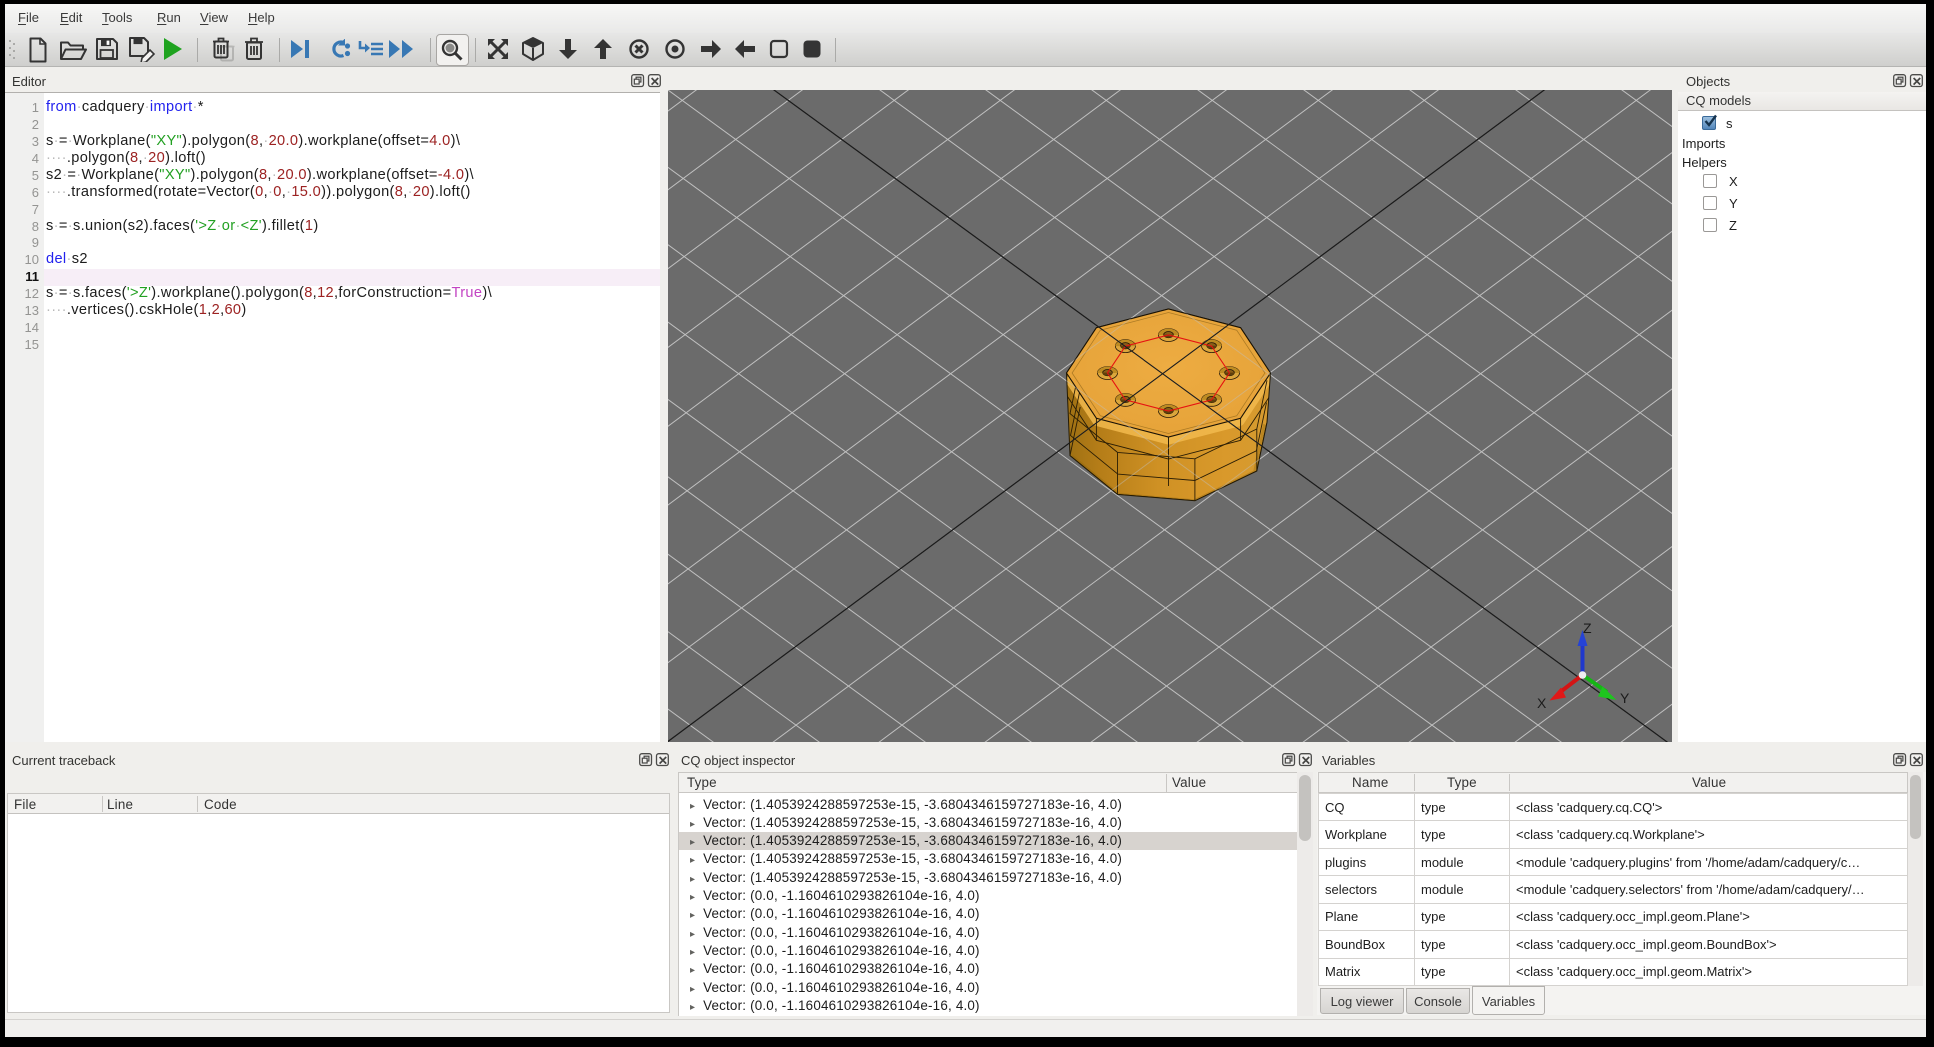  I want to click on svg-text: Y, so click(1625, 698).